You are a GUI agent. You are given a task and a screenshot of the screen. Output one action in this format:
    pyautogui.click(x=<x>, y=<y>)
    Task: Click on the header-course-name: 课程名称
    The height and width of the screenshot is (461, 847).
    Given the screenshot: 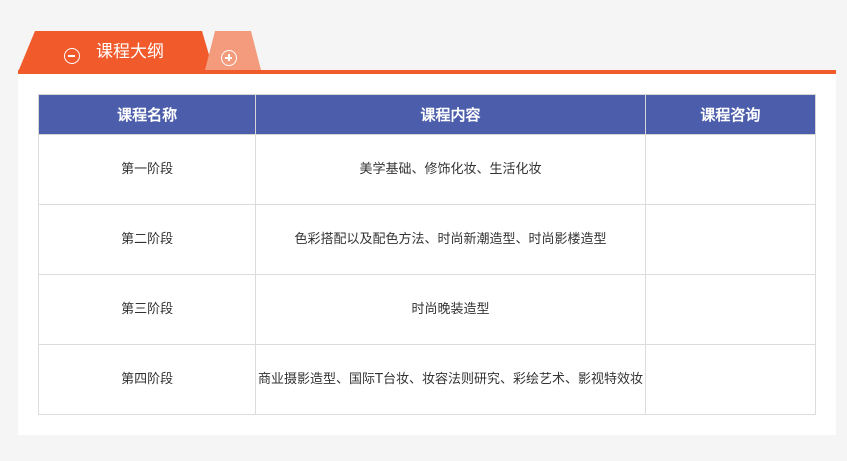 What is the action you would take?
    pyautogui.click(x=147, y=114)
    